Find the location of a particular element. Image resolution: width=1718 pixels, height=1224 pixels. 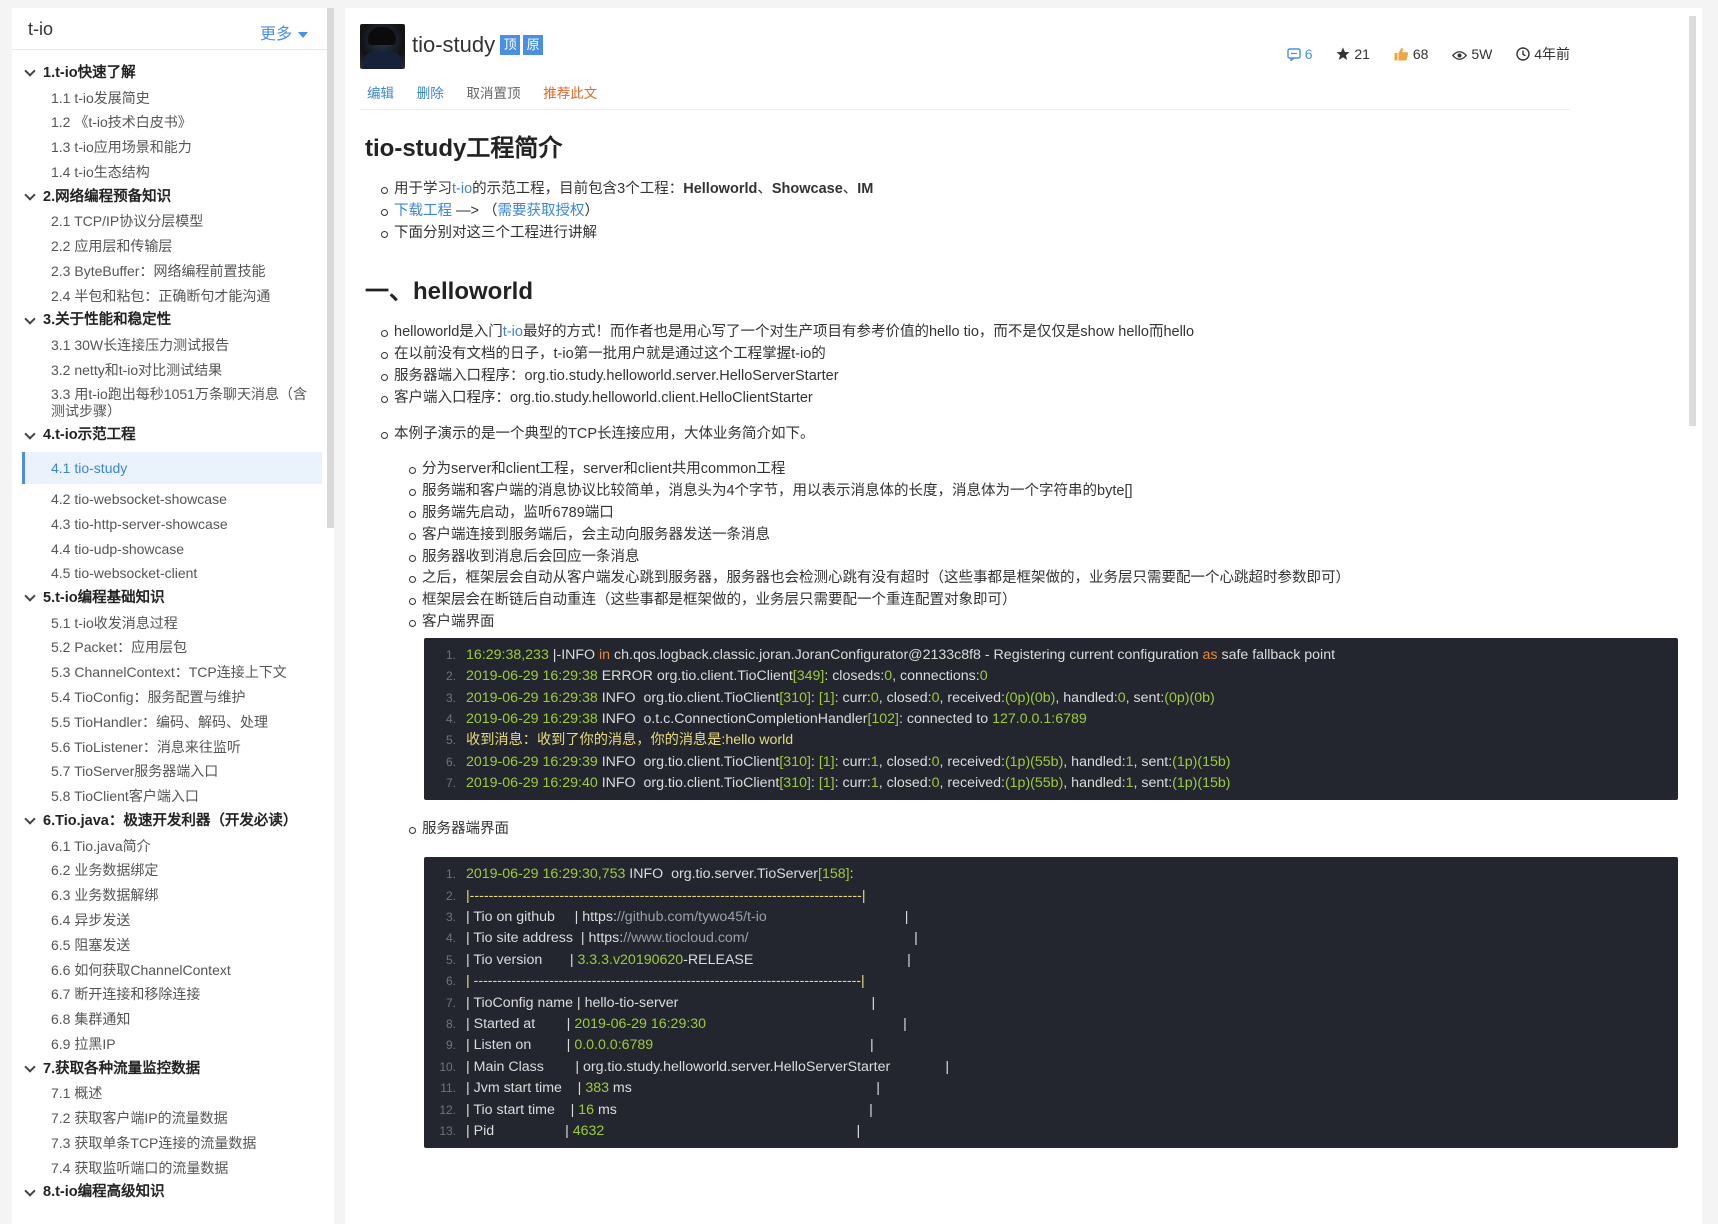

toc-item: 1.2 《t-io技术白皮书》 is located at coordinates (167, 122).